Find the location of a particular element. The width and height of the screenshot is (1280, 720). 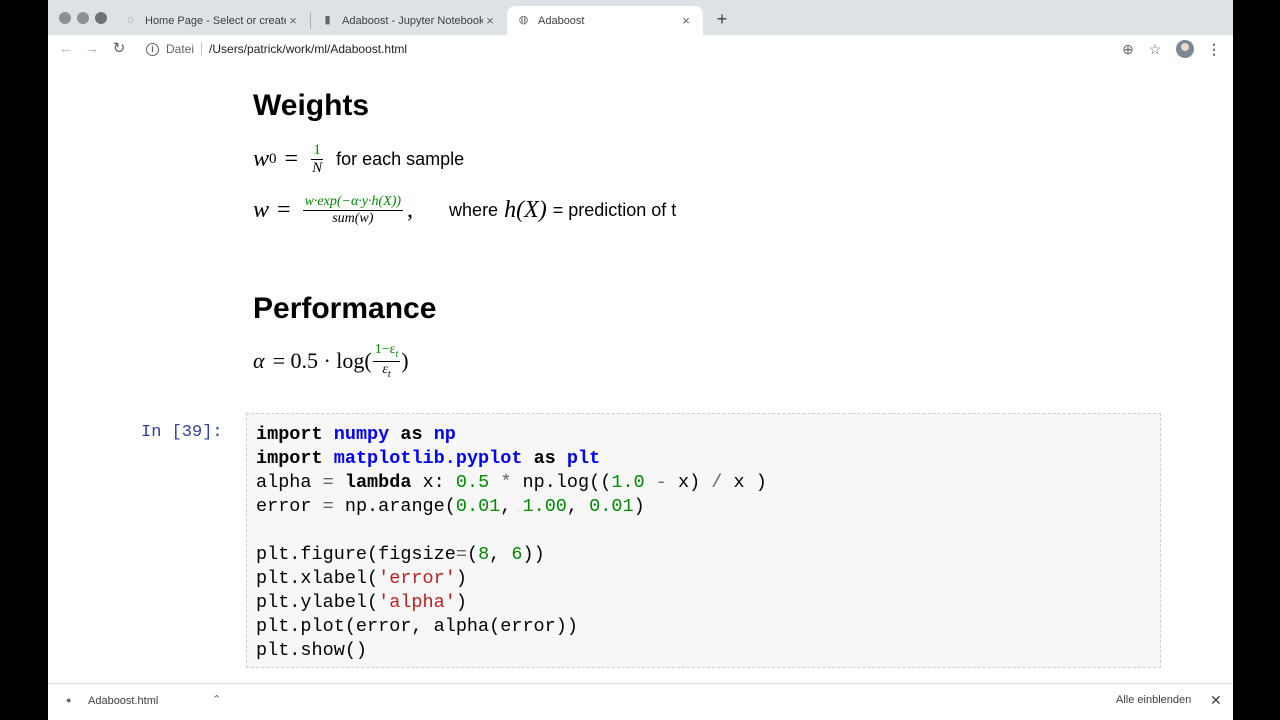

code-token: numpy is located at coordinates (361, 434).